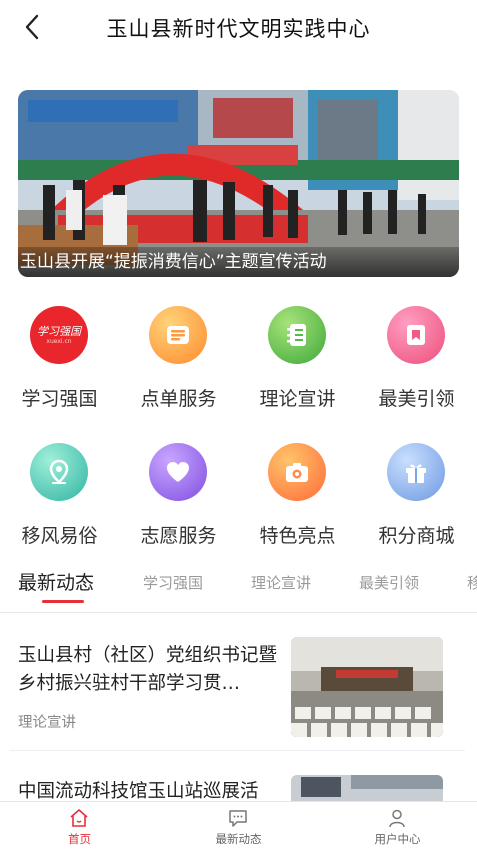 This screenshot has width=477, height=849. What do you see at coordinates (397, 839) in the screenshot?
I see `nav-label: 用户中心` at bounding box center [397, 839].